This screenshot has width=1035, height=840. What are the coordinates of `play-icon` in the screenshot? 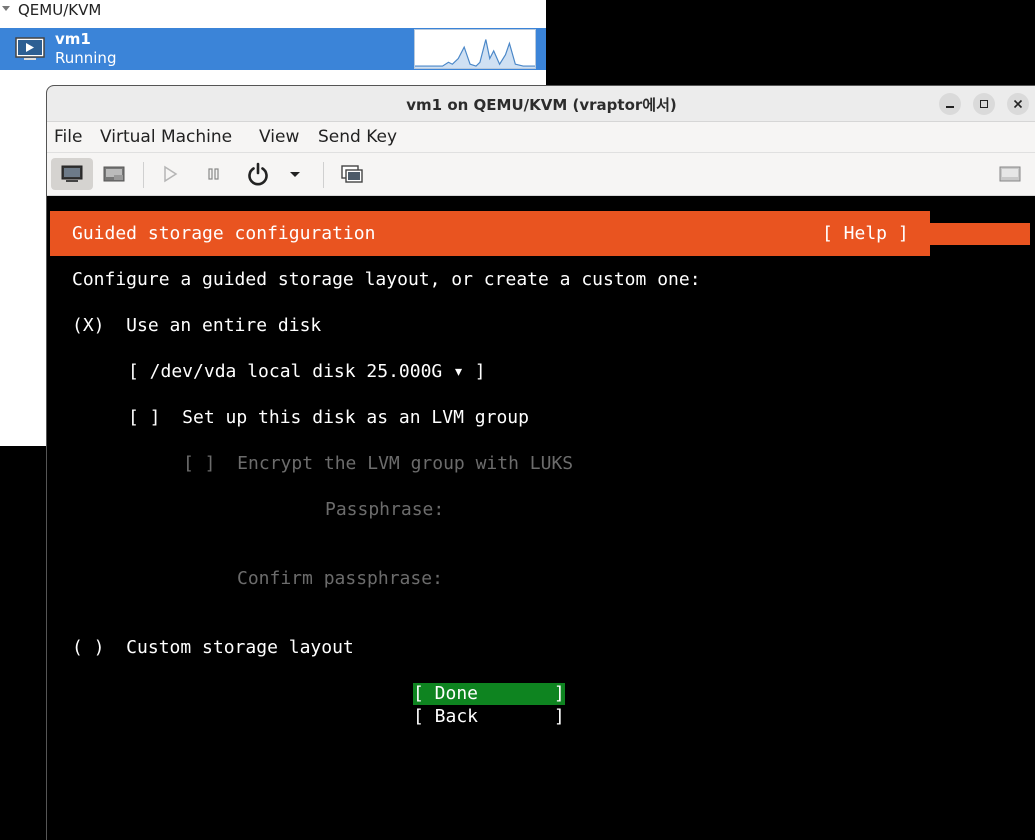 It's located at (171, 174).